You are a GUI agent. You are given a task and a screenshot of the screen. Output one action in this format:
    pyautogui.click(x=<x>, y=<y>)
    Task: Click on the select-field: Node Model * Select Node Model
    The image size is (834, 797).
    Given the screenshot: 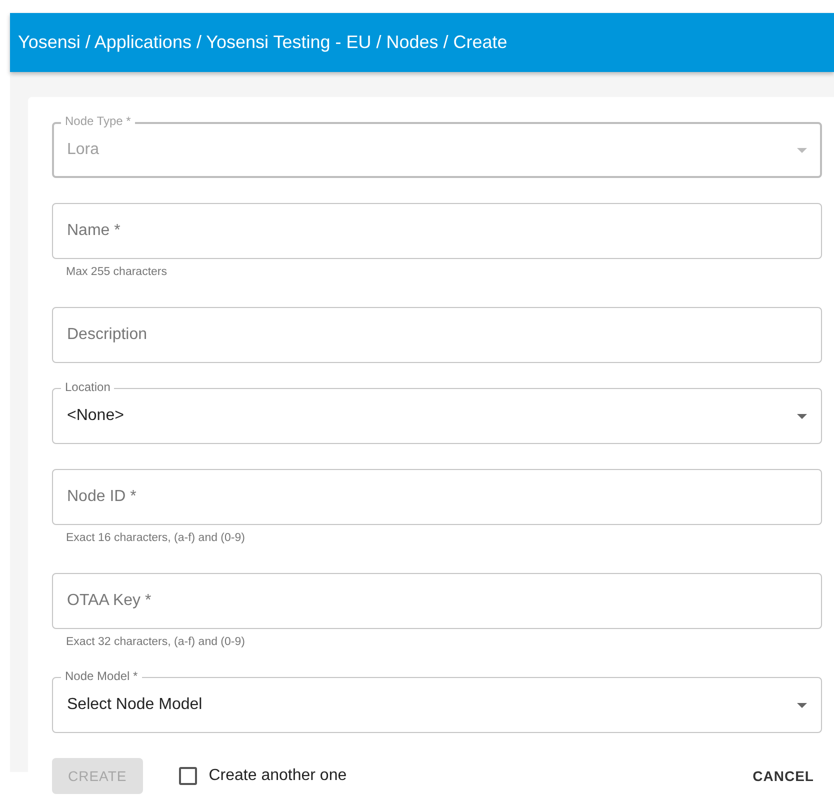 What is the action you would take?
    pyautogui.click(x=437, y=701)
    